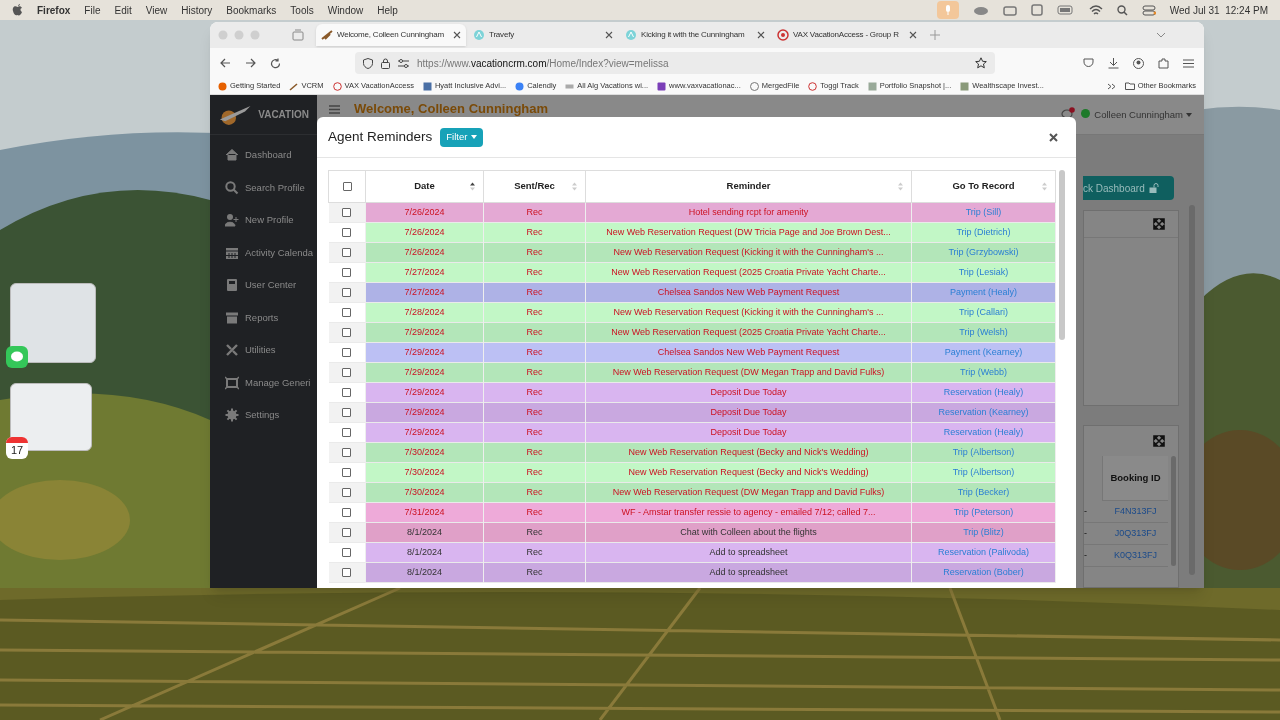 The width and height of the screenshot is (1280, 720). What do you see at coordinates (251, 10) in the screenshot?
I see `menu-item: Bookmarks` at bounding box center [251, 10].